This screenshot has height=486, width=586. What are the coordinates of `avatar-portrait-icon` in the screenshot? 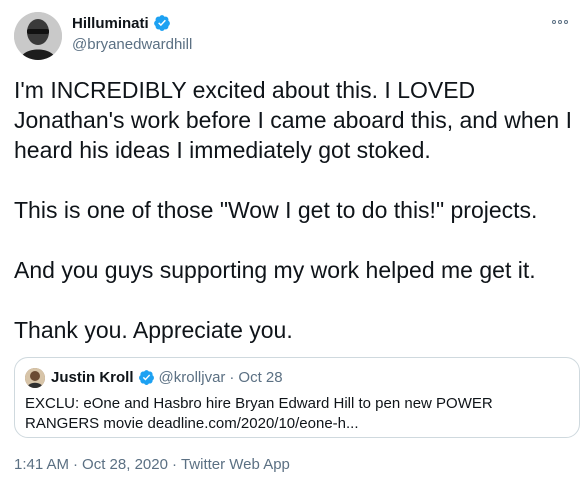 It's located at (38, 36).